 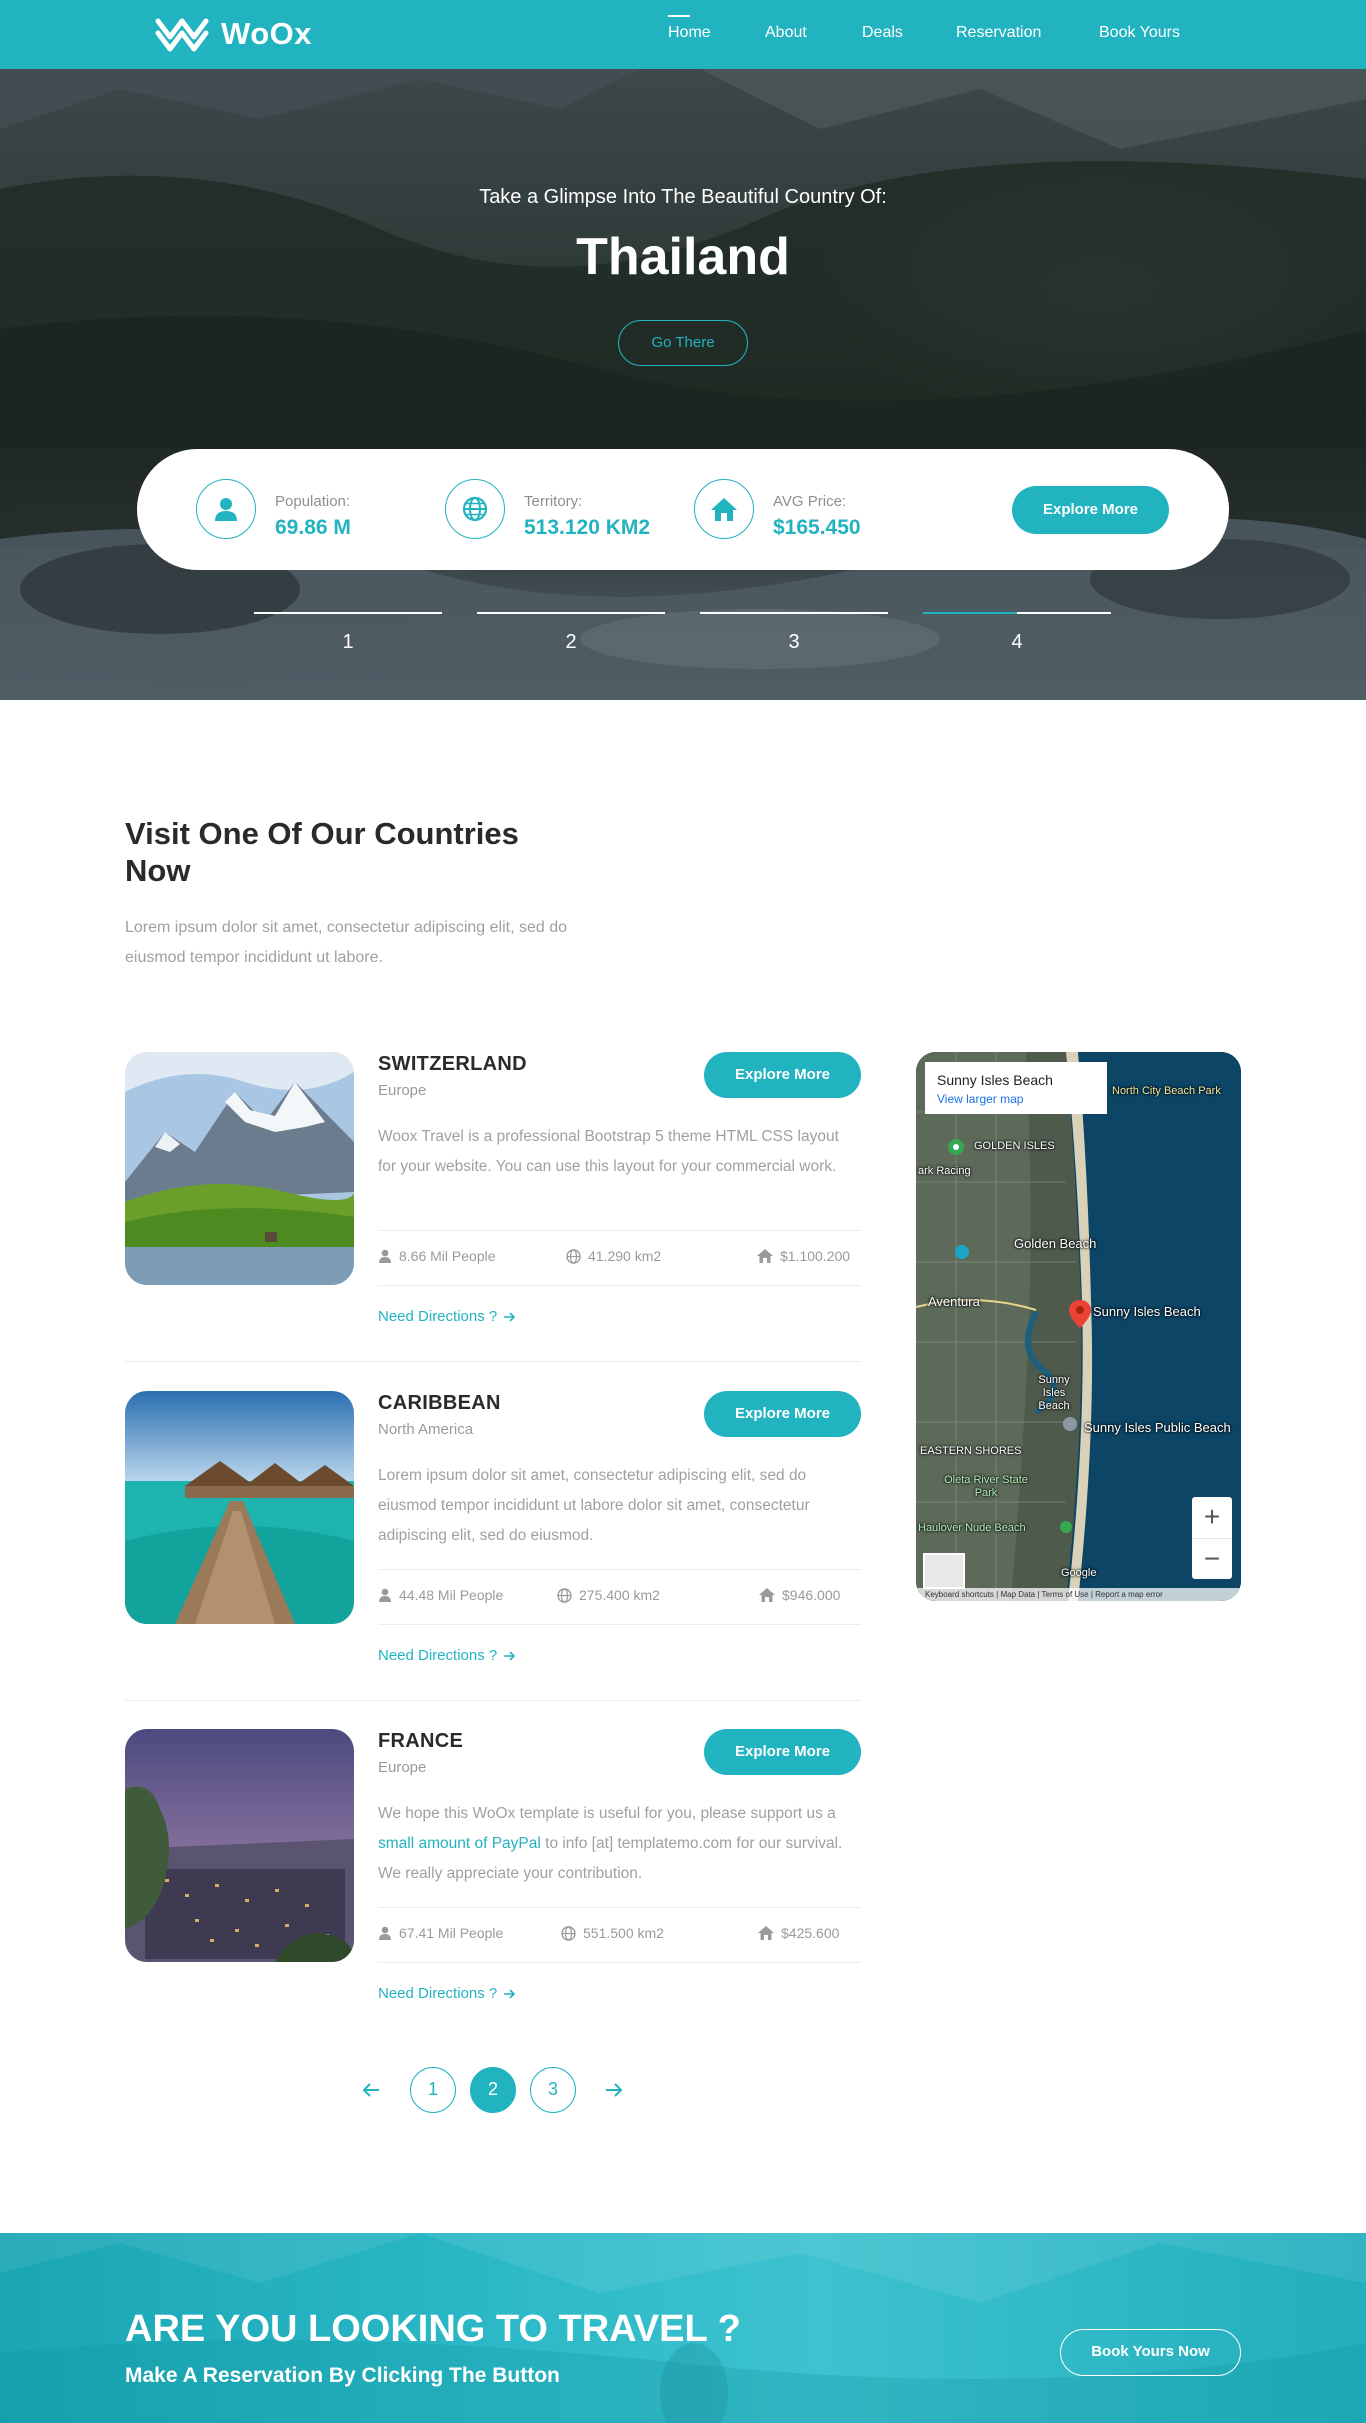 I want to click on slide-number: 4, so click(x=1017, y=642).